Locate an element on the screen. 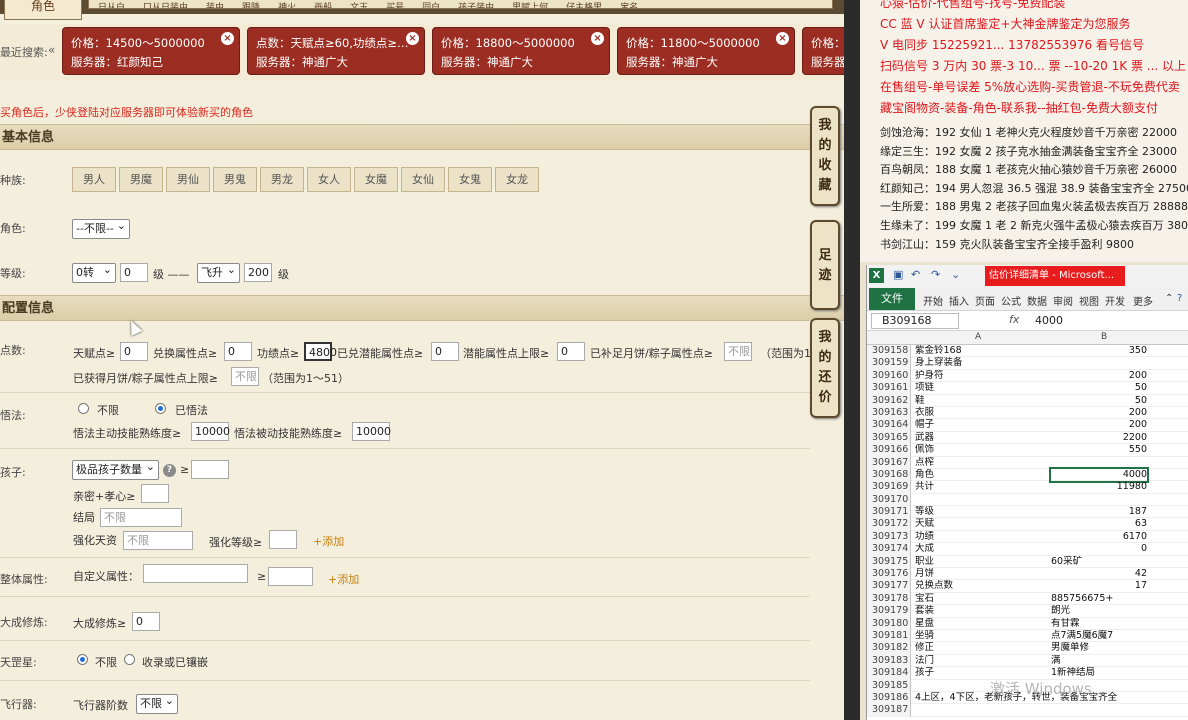 This screenshot has width=1188, height=720. child-type-select: 极品孩子数量 is located at coordinates (115, 469).